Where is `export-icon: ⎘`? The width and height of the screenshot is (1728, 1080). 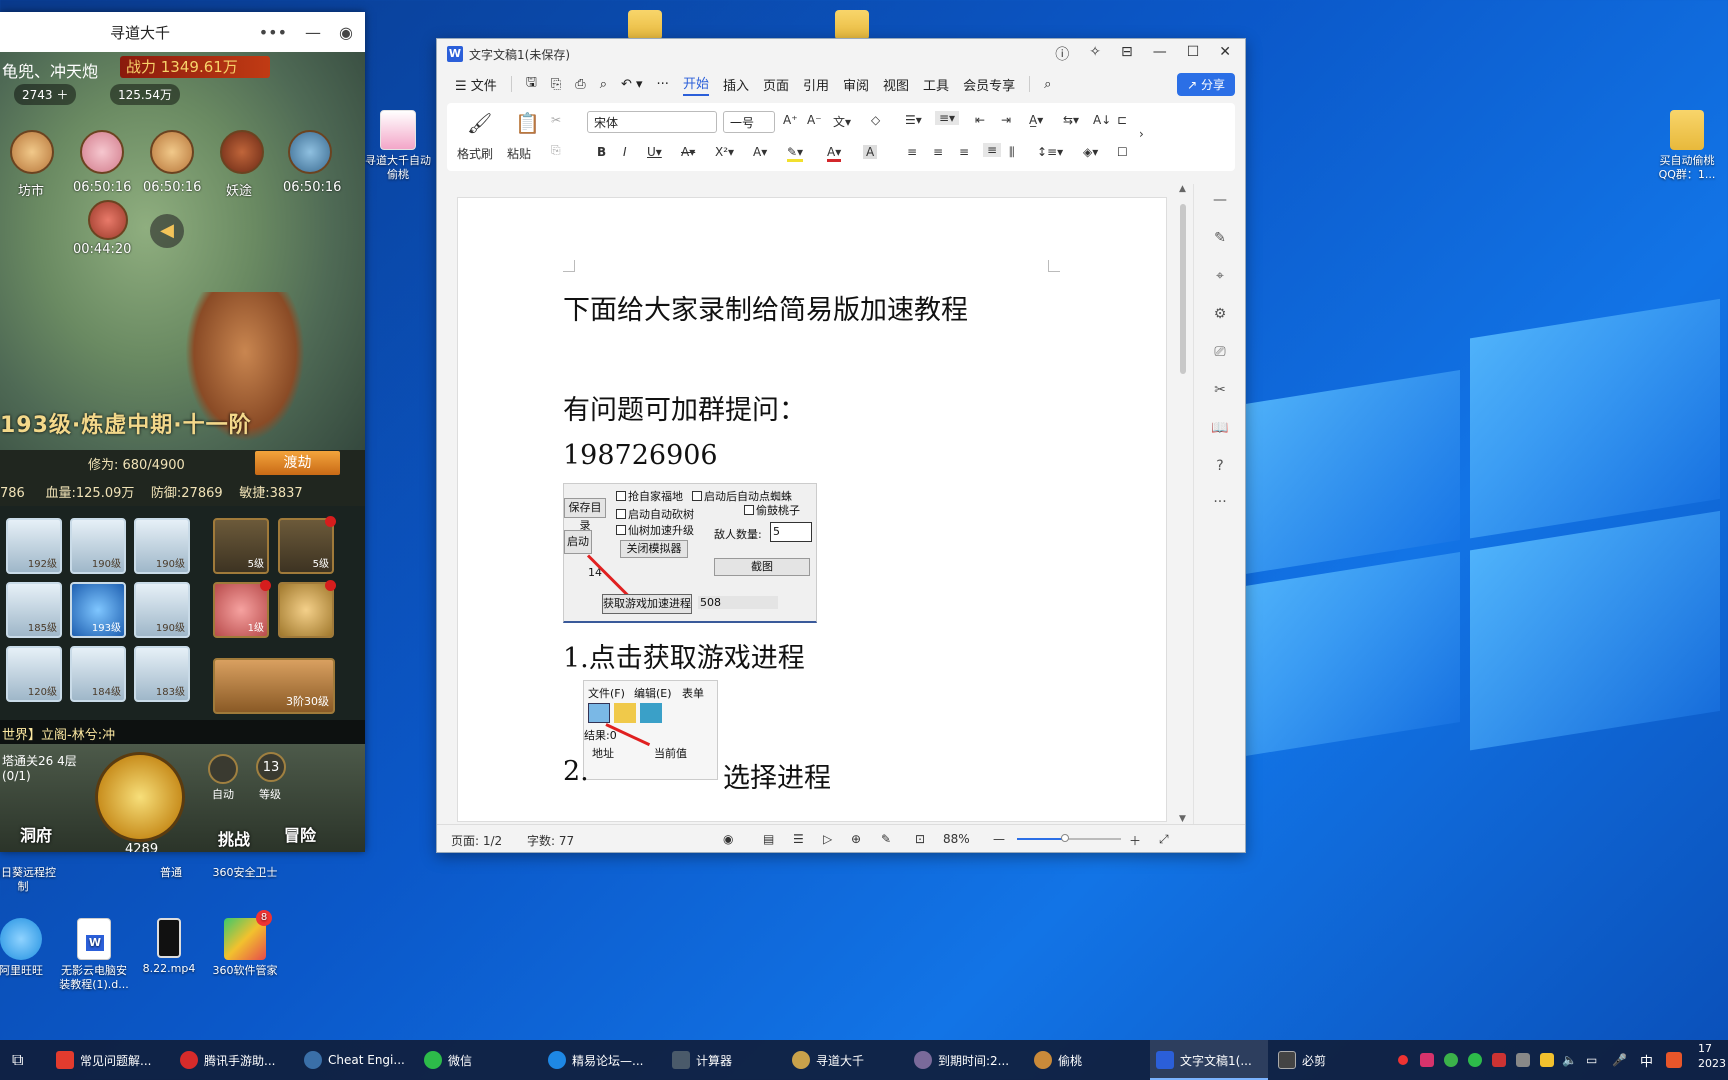
export-icon: ⎘ is located at coordinates (556, 84).